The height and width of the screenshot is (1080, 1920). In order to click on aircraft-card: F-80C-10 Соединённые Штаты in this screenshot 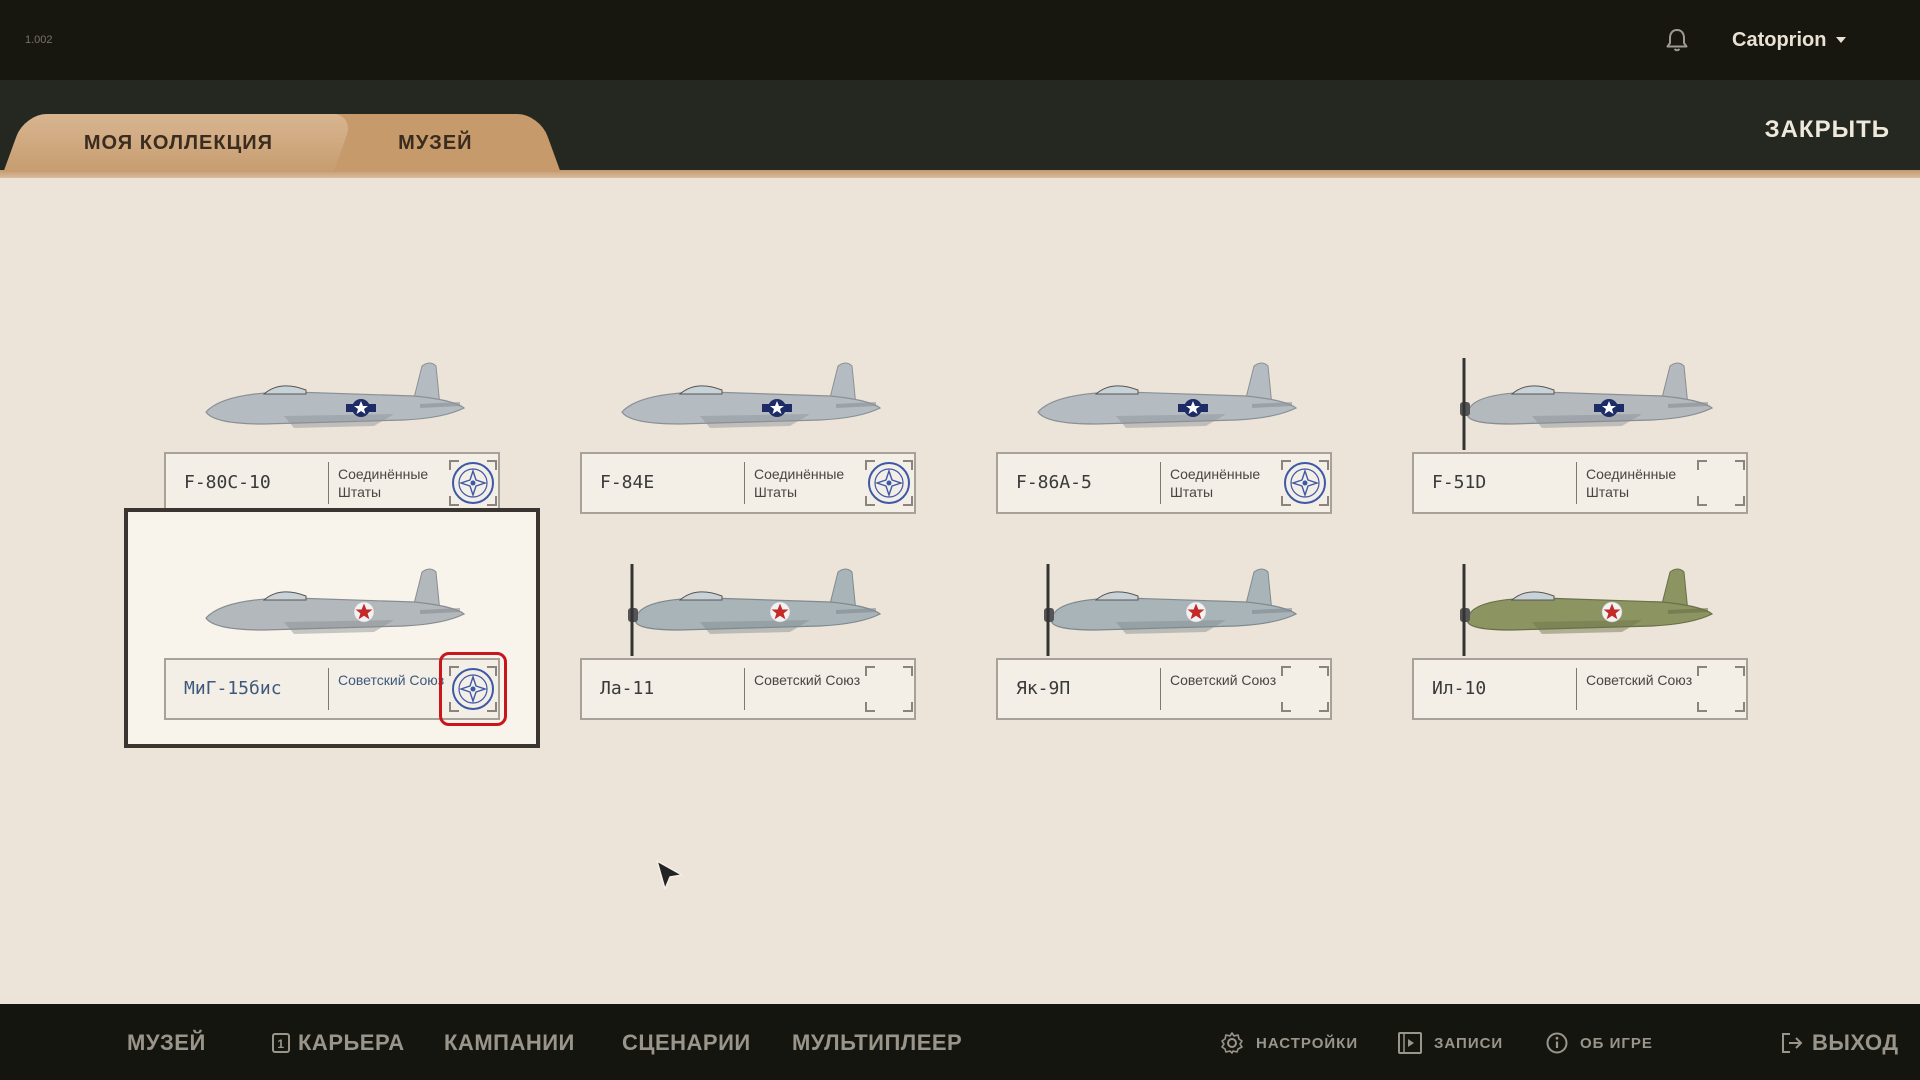, I will do `click(332, 422)`.